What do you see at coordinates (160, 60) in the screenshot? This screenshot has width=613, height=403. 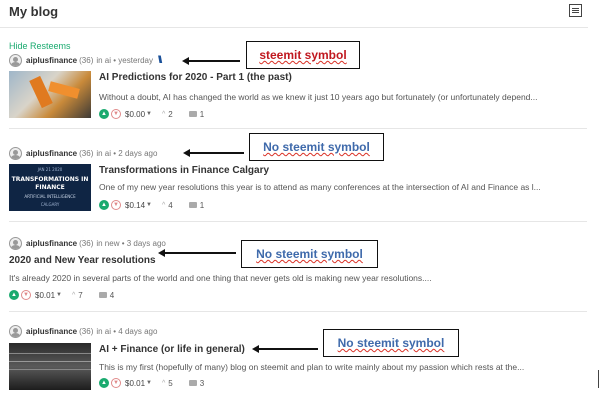 I see `steemit-logo-icon: \\\` at bounding box center [160, 60].